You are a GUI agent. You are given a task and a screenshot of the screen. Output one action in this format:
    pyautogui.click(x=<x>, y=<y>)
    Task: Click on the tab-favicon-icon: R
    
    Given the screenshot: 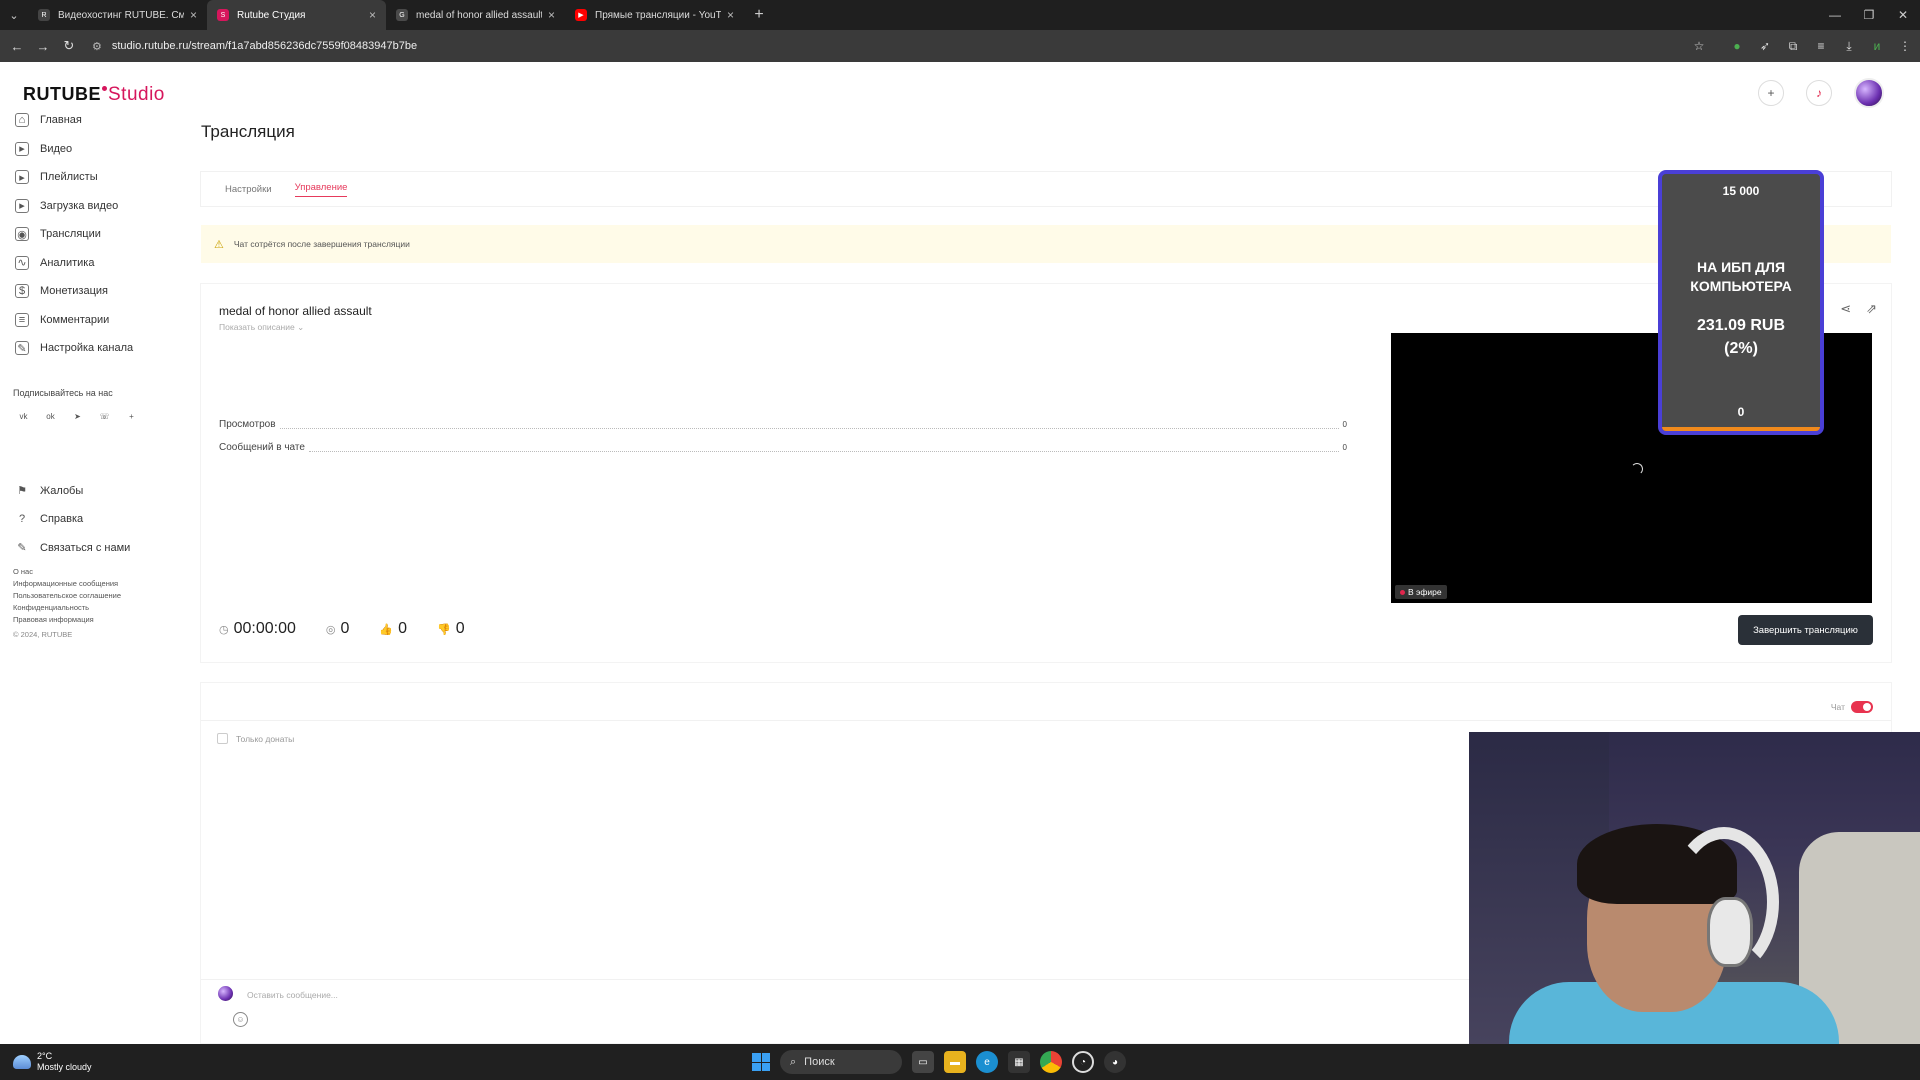 What is the action you would take?
    pyautogui.click(x=44, y=15)
    